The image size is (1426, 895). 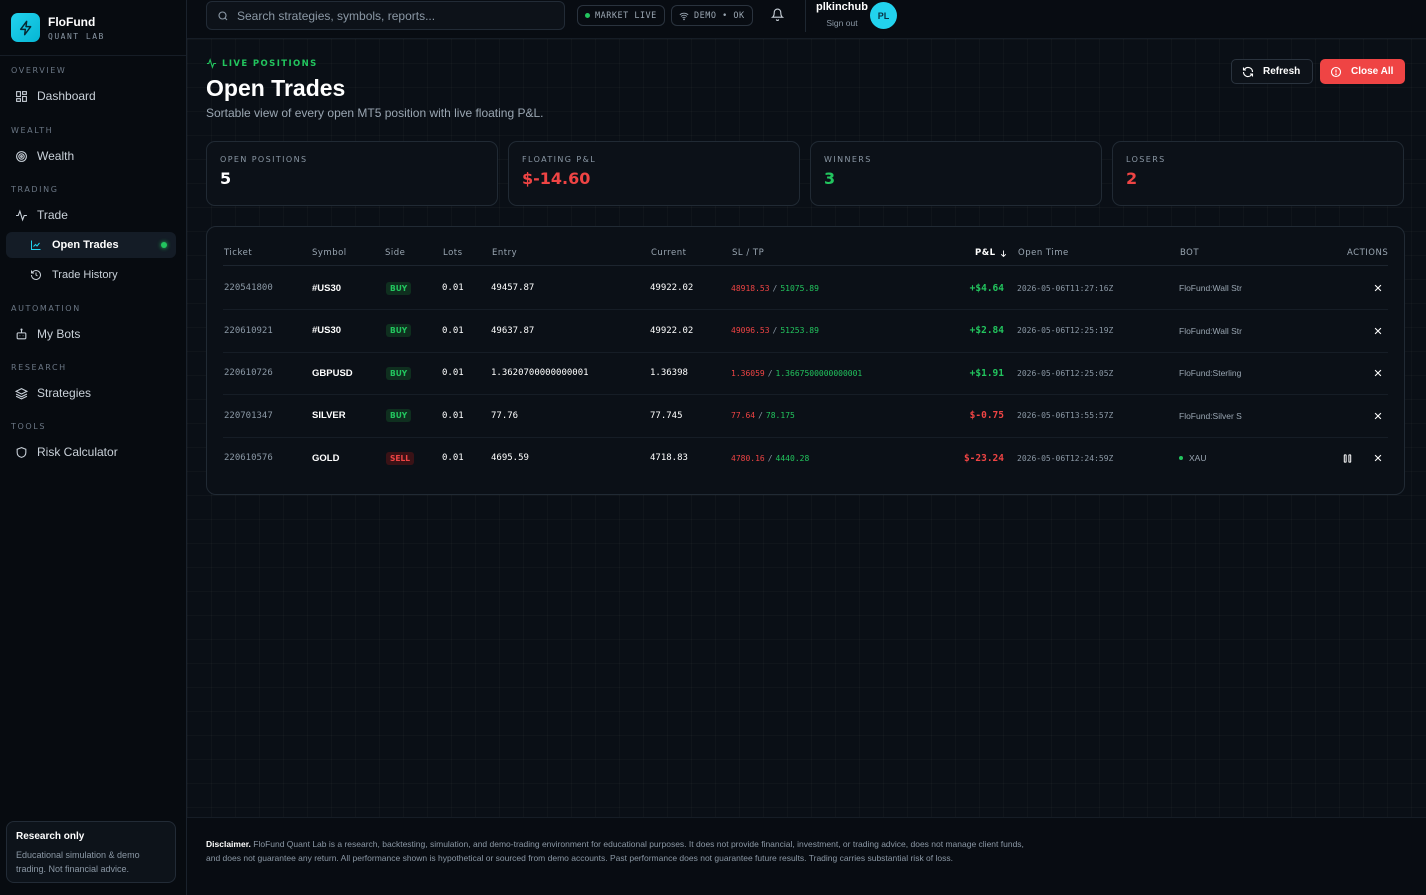 What do you see at coordinates (763, 416) in the screenshot?
I see `cell-sltp: 77.64/78.175` at bounding box center [763, 416].